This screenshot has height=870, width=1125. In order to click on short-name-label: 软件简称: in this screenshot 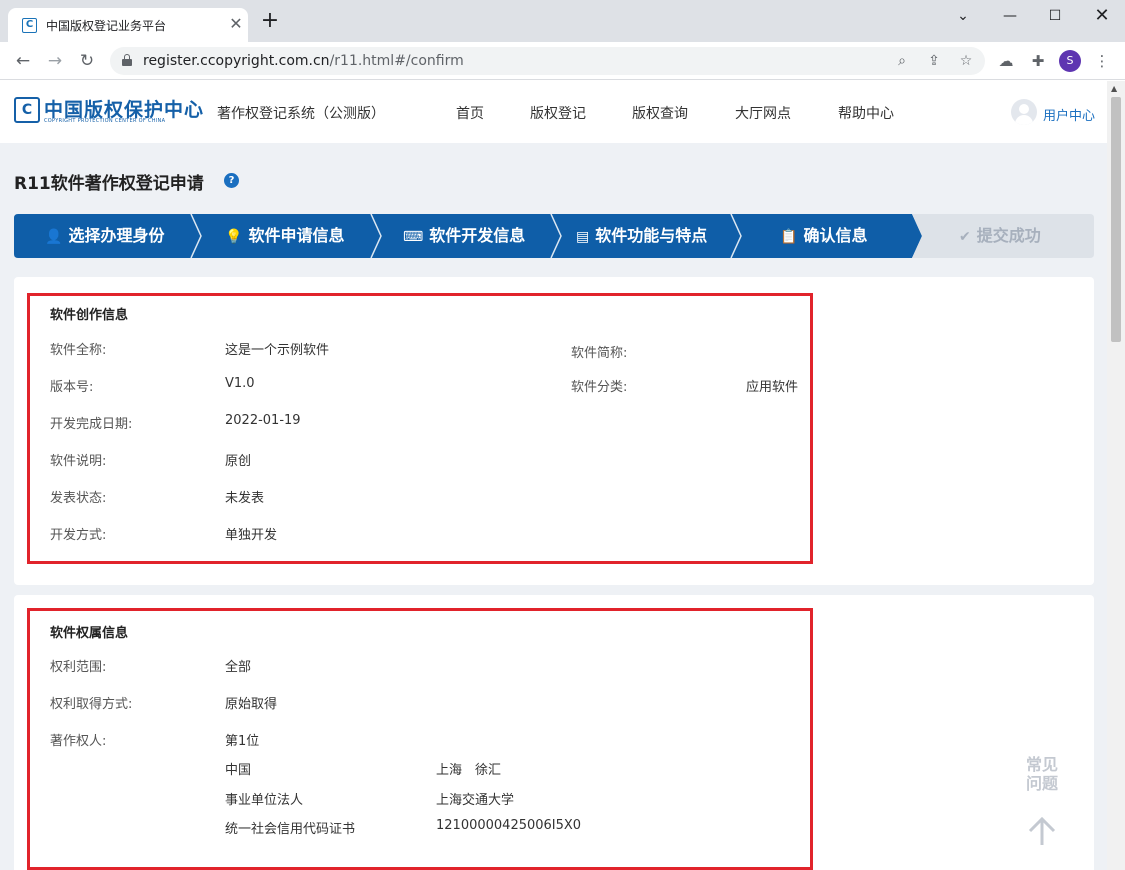, I will do `click(599, 353)`.